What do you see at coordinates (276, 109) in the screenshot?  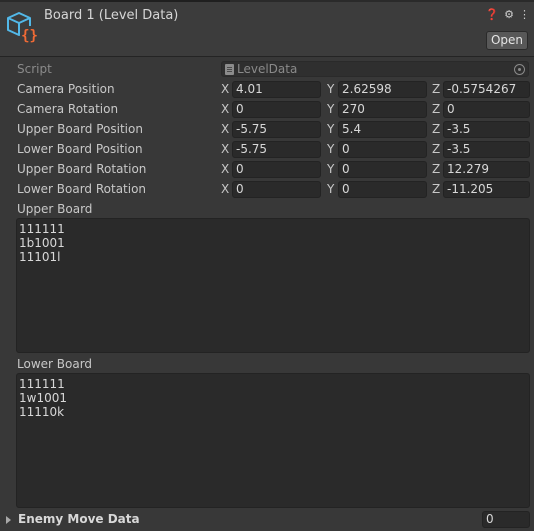 I see `camera-rotation-x-field: 0` at bounding box center [276, 109].